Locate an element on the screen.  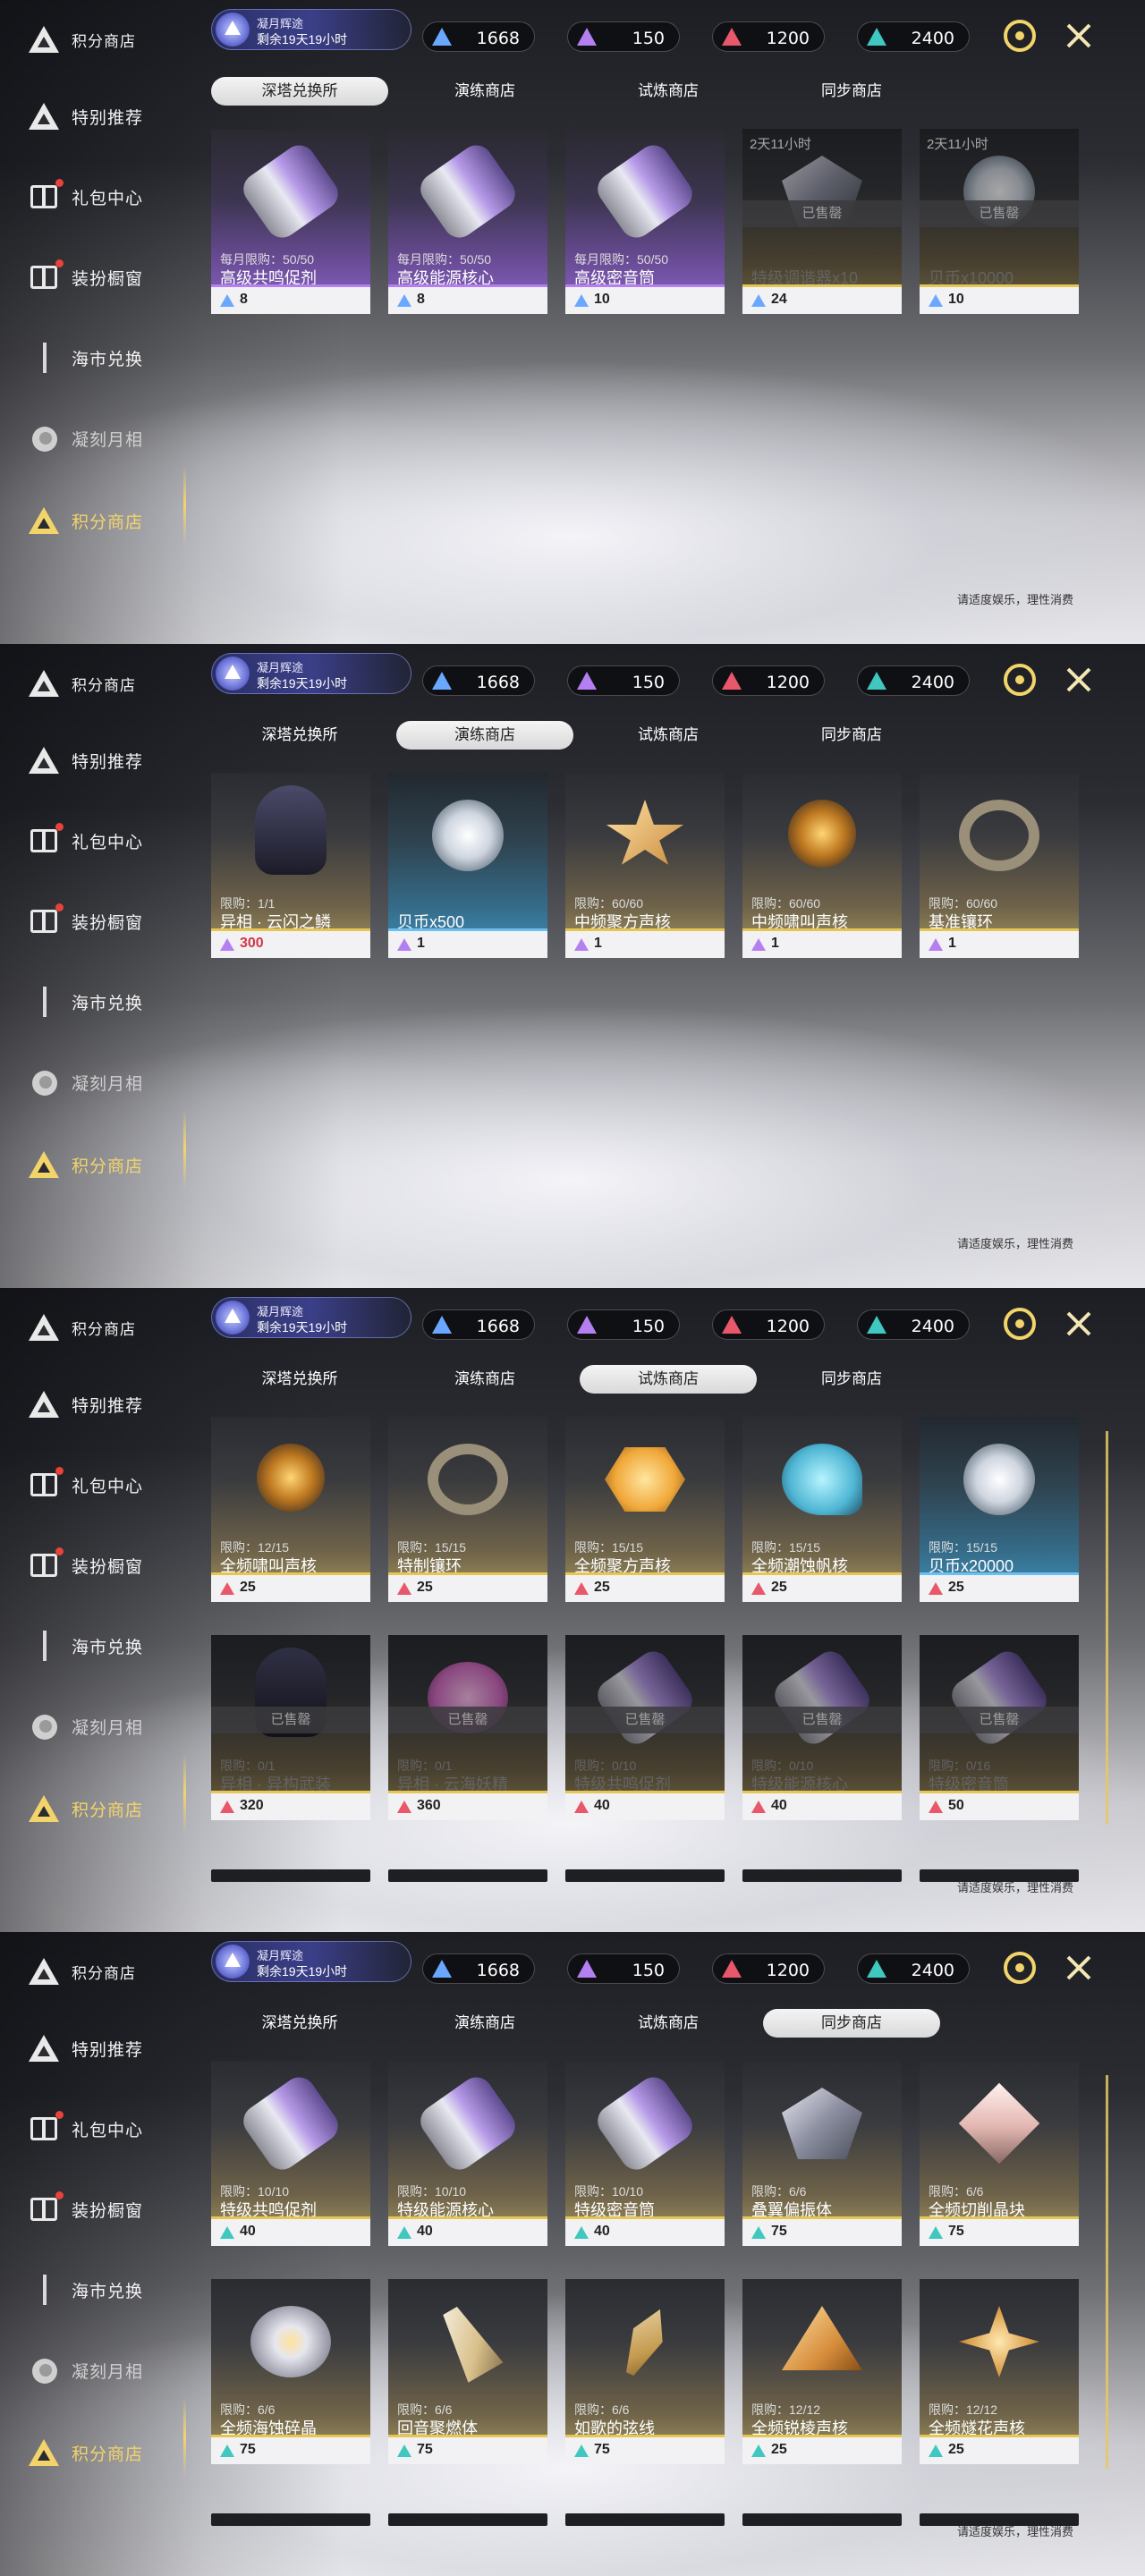
shop-item-card: 每月限购：50/50 高级密音筒 10 is located at coordinates (645, 228).